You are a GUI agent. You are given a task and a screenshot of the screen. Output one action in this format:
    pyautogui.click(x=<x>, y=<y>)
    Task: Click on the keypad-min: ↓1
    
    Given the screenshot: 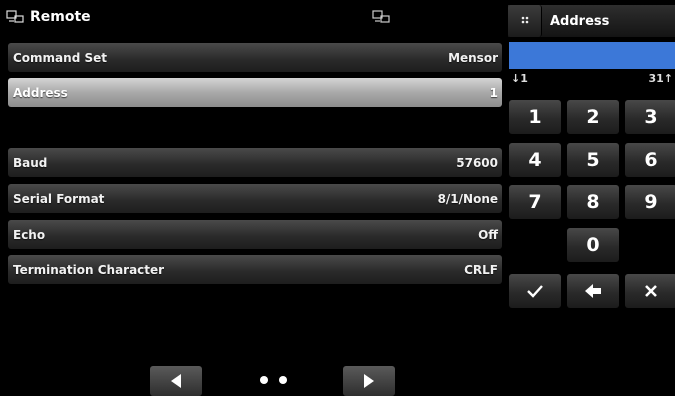 What is the action you would take?
    pyautogui.click(x=519, y=78)
    